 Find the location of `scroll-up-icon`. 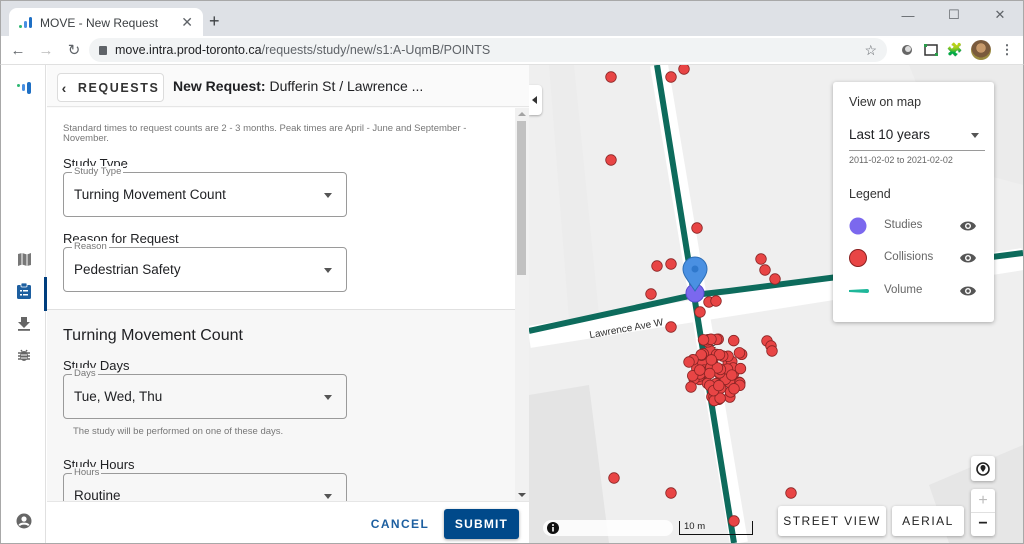

scroll-up-icon is located at coordinates (522, 114).